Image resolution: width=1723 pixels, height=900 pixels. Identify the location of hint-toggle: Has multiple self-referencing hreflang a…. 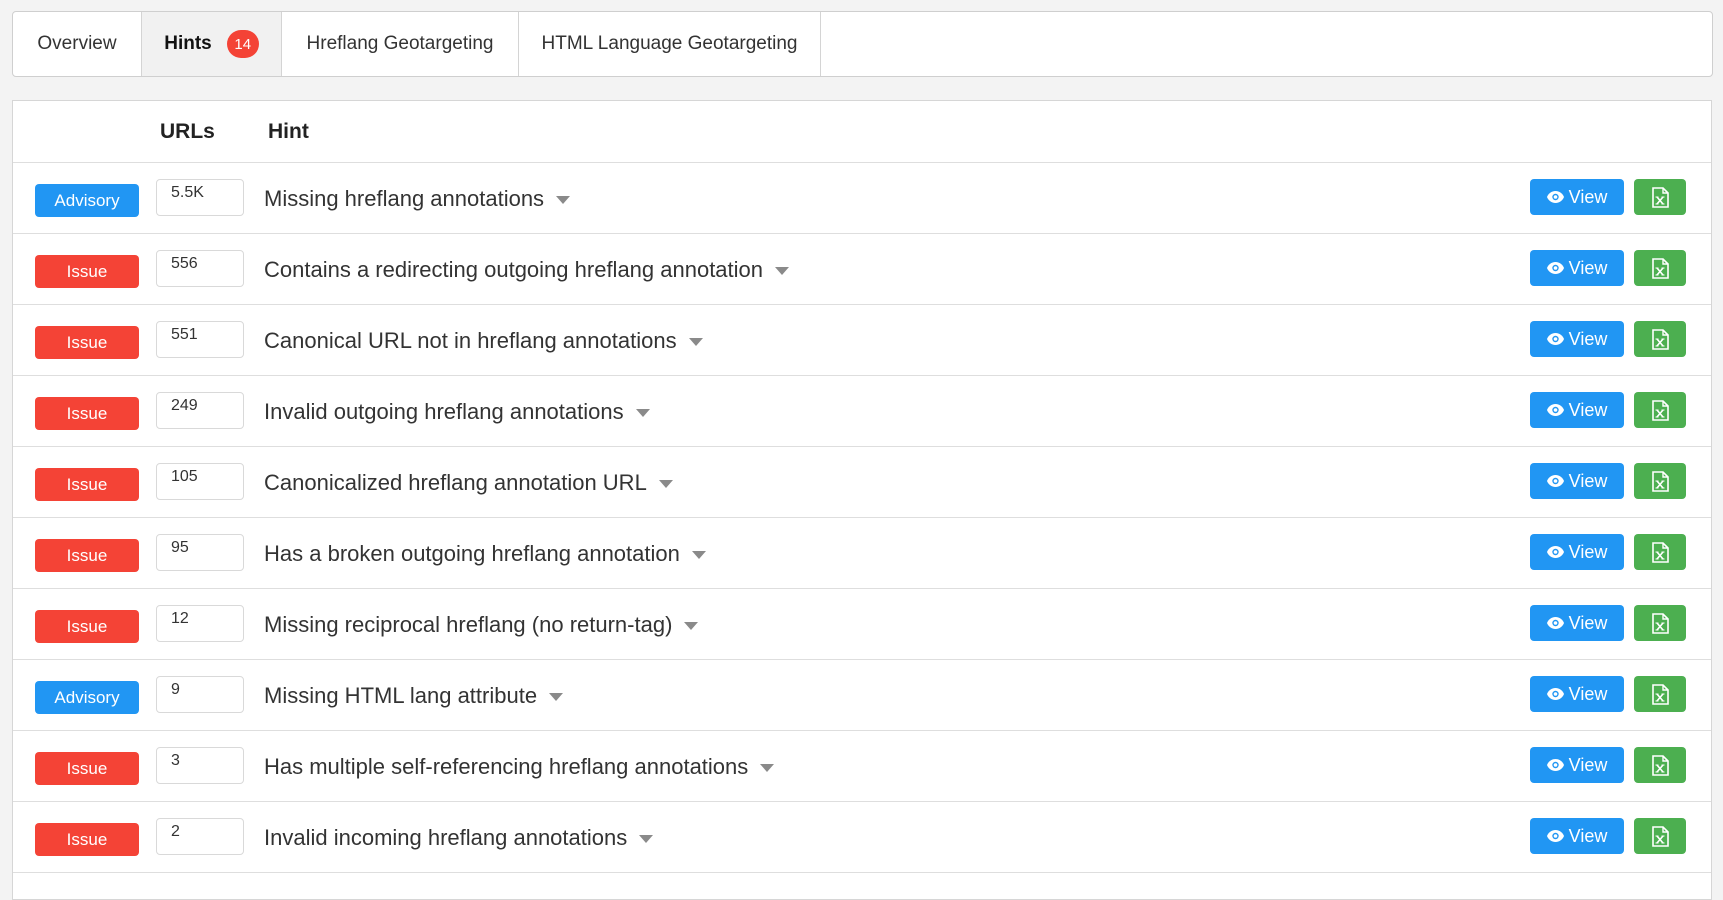
(519, 766).